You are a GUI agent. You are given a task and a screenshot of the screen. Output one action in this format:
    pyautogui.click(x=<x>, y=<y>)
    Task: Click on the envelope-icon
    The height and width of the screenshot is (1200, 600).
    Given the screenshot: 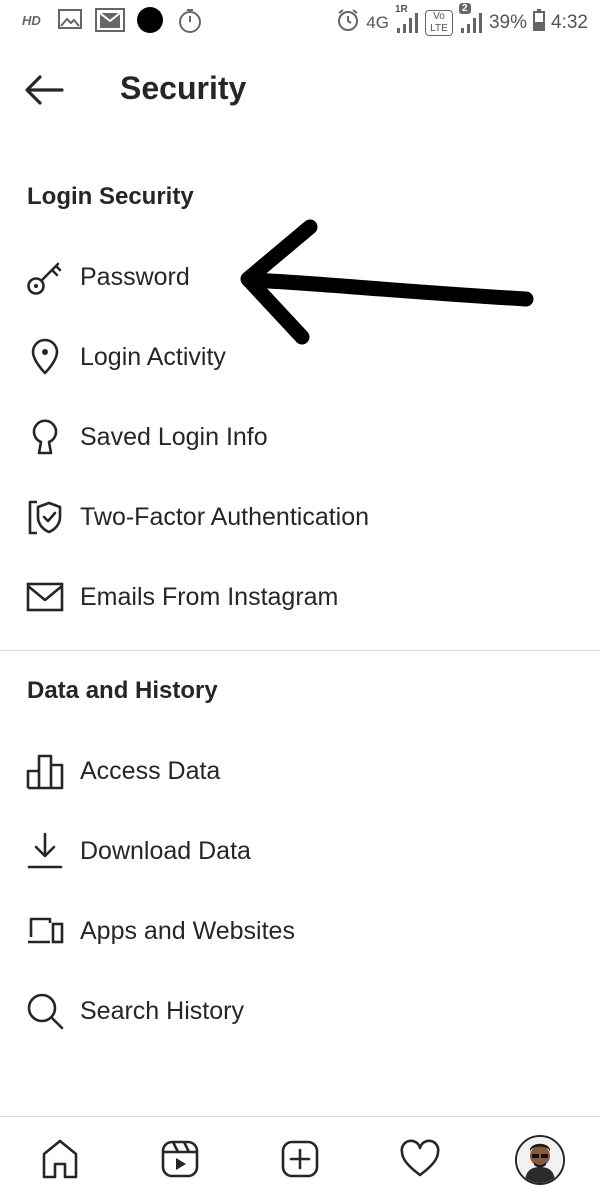 What is the action you would take?
    pyautogui.click(x=45, y=597)
    